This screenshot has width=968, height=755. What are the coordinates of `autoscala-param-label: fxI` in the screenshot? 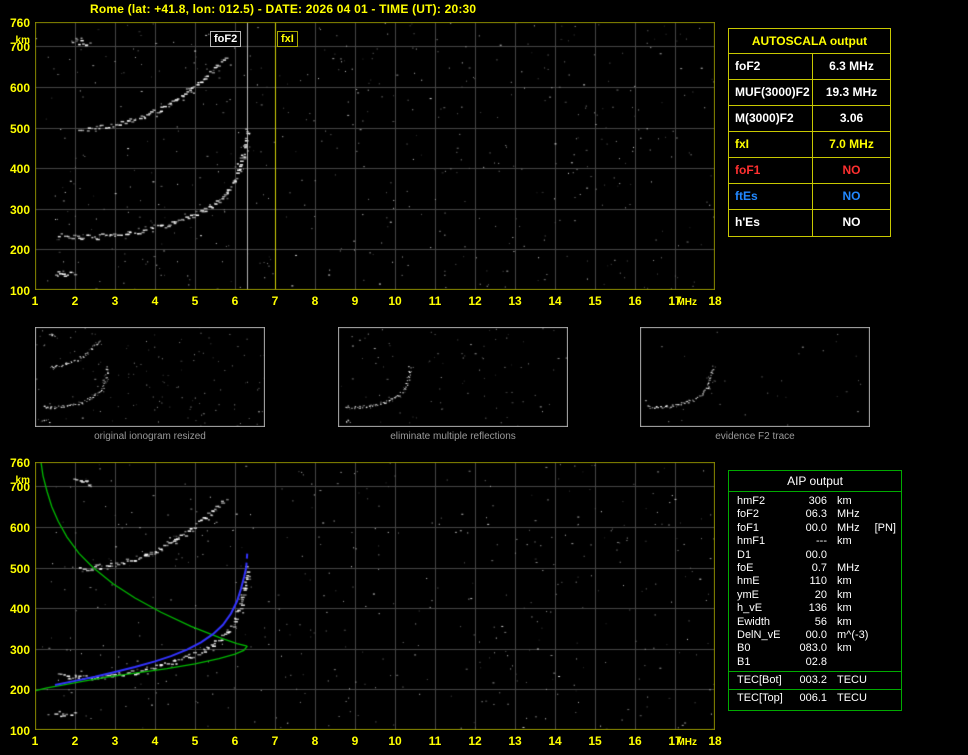 It's located at (771, 144).